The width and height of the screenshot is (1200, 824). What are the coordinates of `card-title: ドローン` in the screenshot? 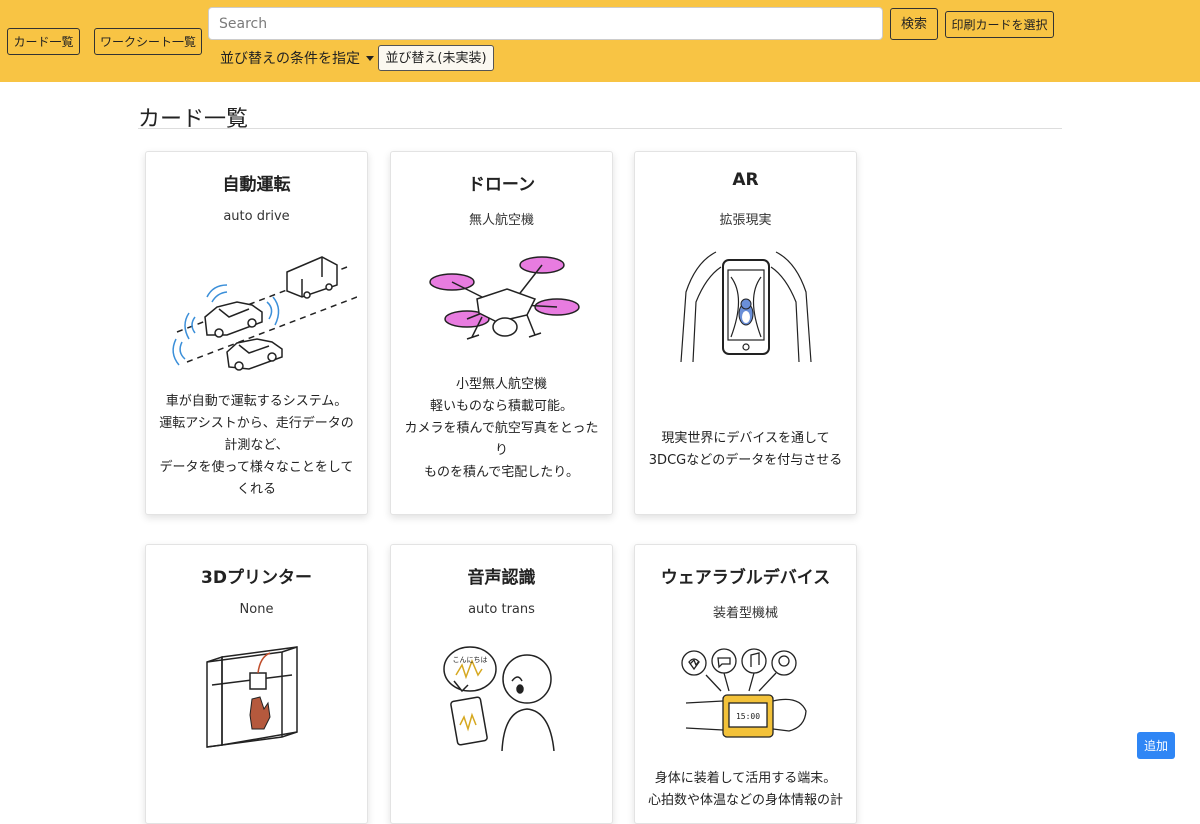 It's located at (501, 185).